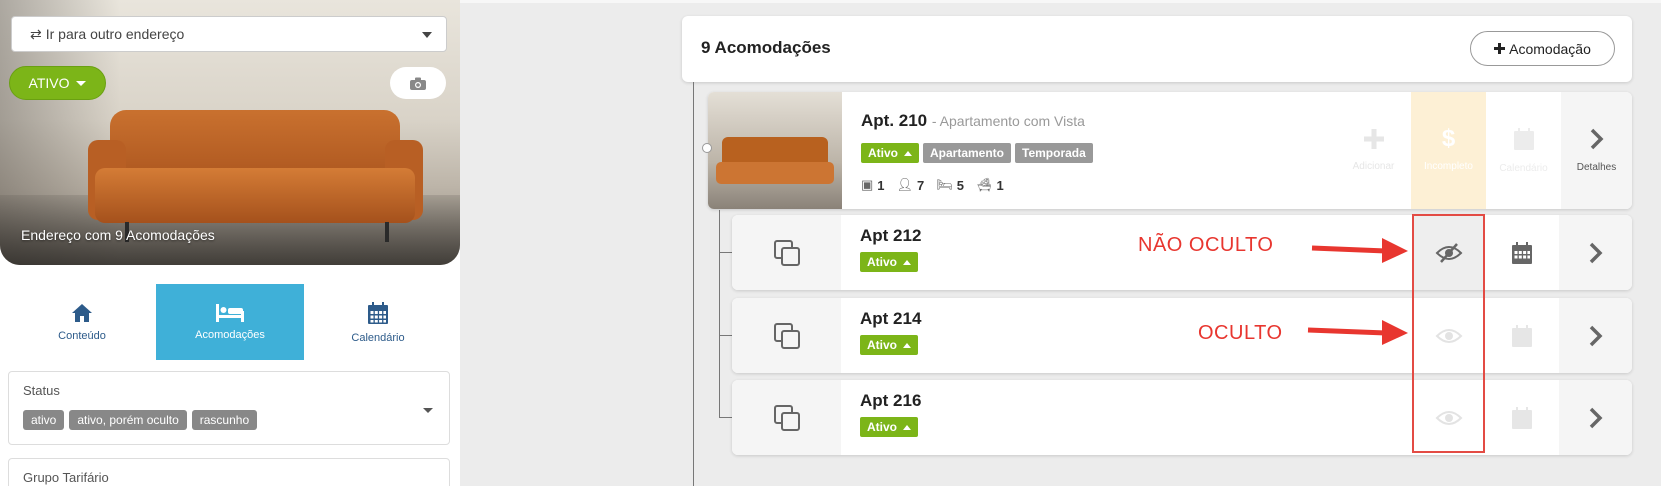  I want to click on parent-badges: Ativo Apartamento Temporada, so click(977, 153).